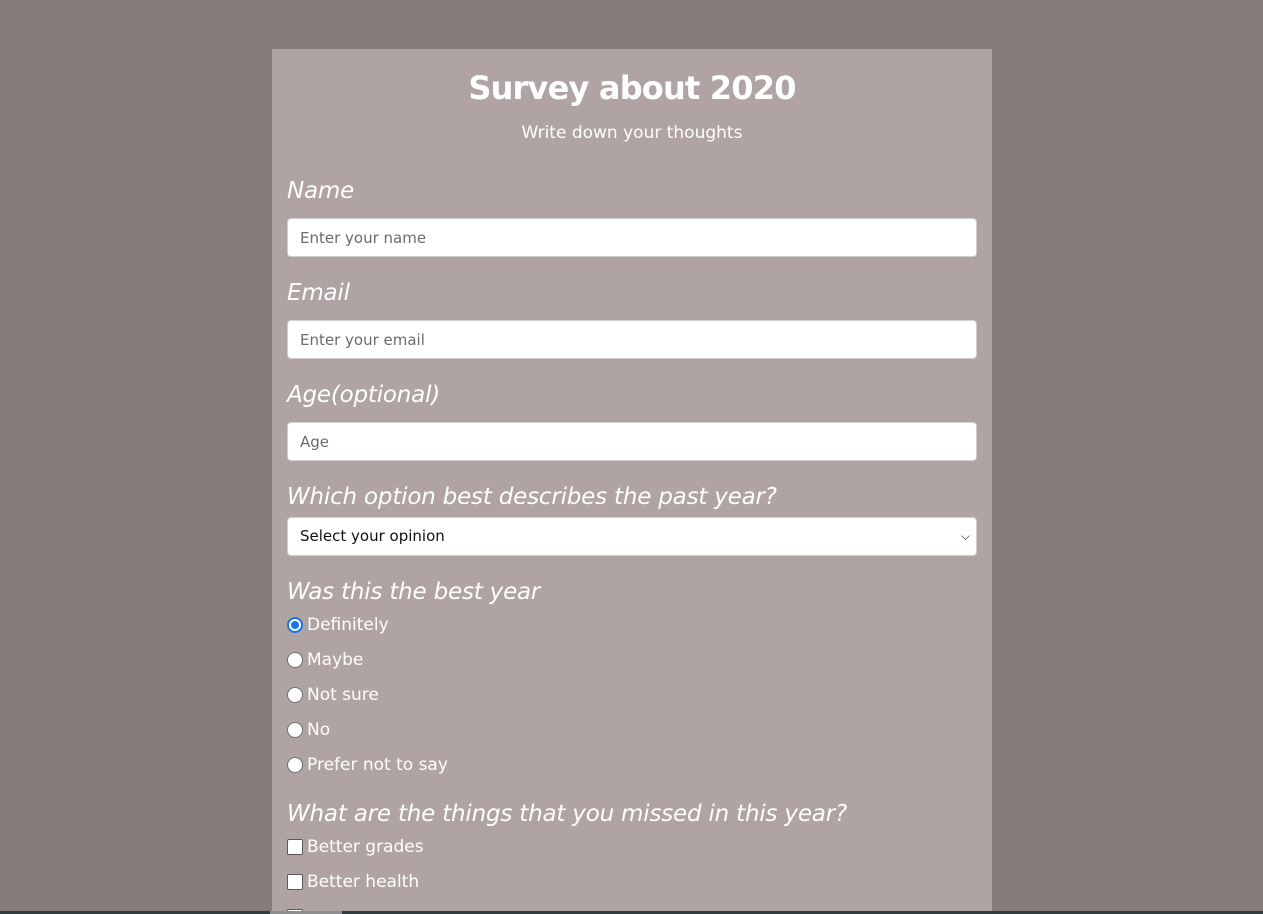 This screenshot has width=1263, height=914. I want to click on radio-label: No, so click(319, 729).